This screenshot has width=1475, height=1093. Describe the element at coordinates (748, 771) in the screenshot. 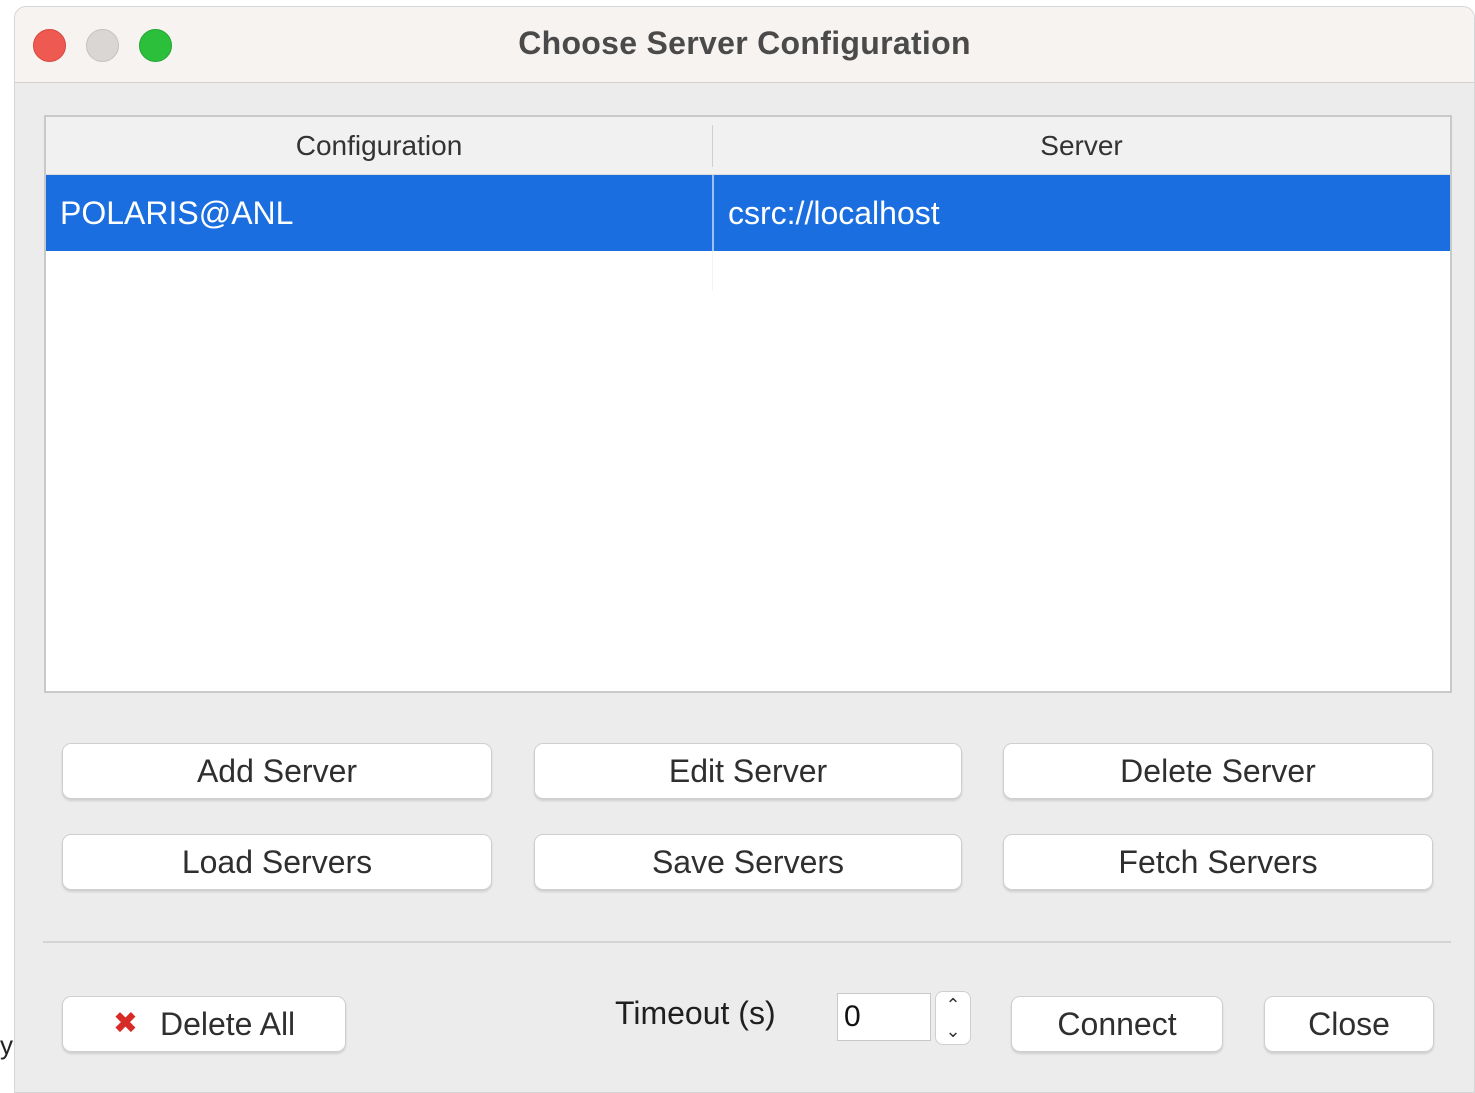

I see `edit-server-button: Edit Server` at that location.